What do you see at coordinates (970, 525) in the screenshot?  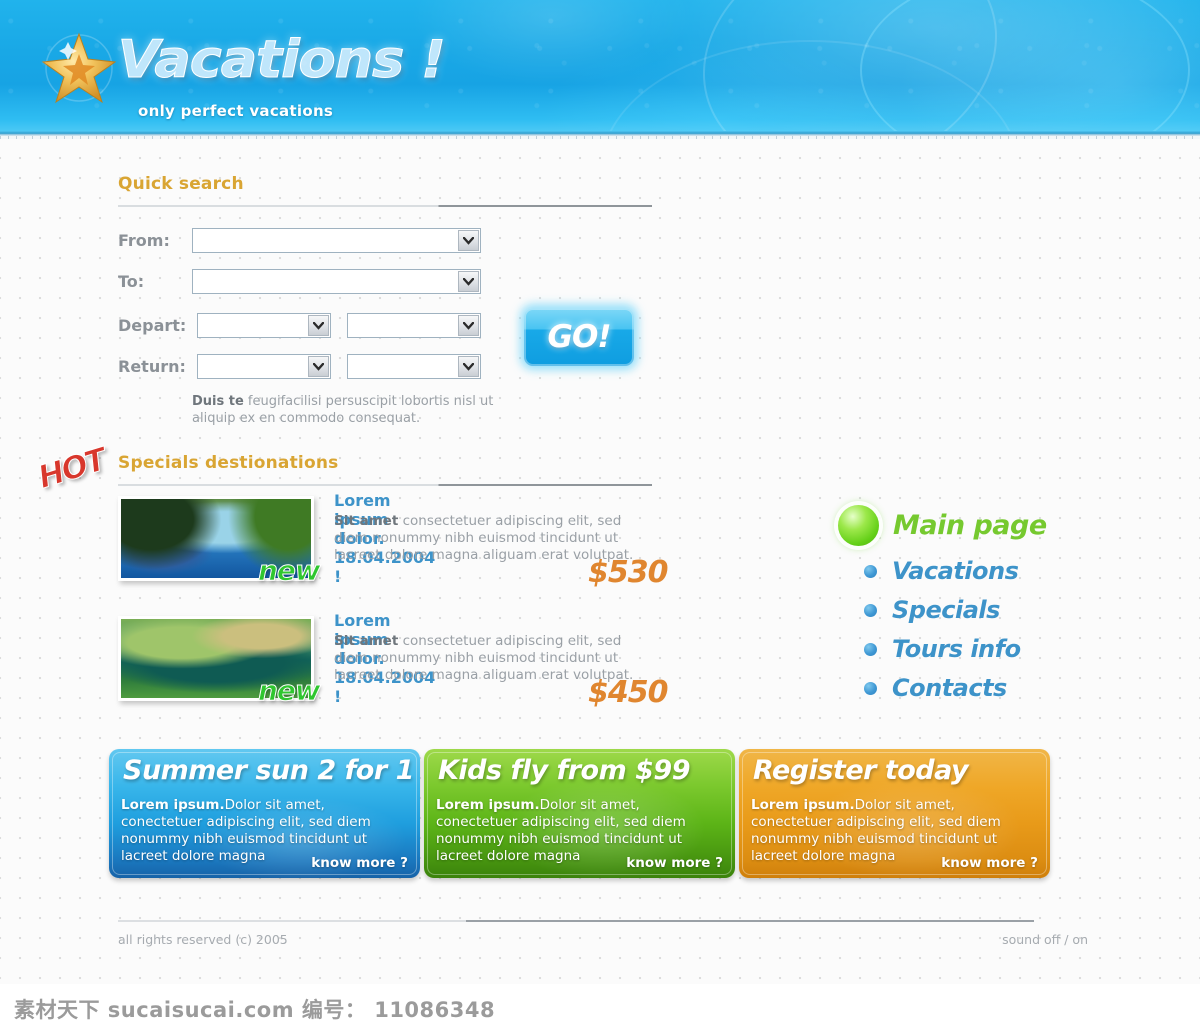 I see `sidebar-item-label: Main page` at bounding box center [970, 525].